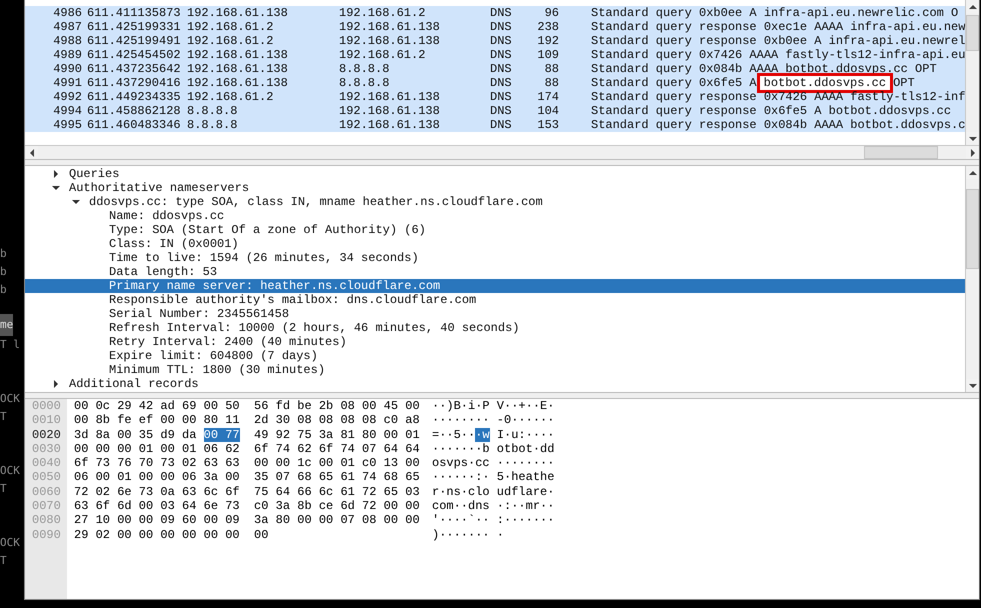 Image resolution: width=981 pixels, height=608 pixels. What do you see at coordinates (495, 286) in the screenshot?
I see `tree-row: Primary name server: heather.ns.cloudflare.com` at bounding box center [495, 286].